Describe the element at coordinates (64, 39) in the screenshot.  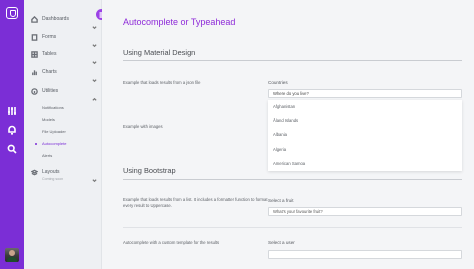
I see `sidebar-item-forms: Forms` at that location.